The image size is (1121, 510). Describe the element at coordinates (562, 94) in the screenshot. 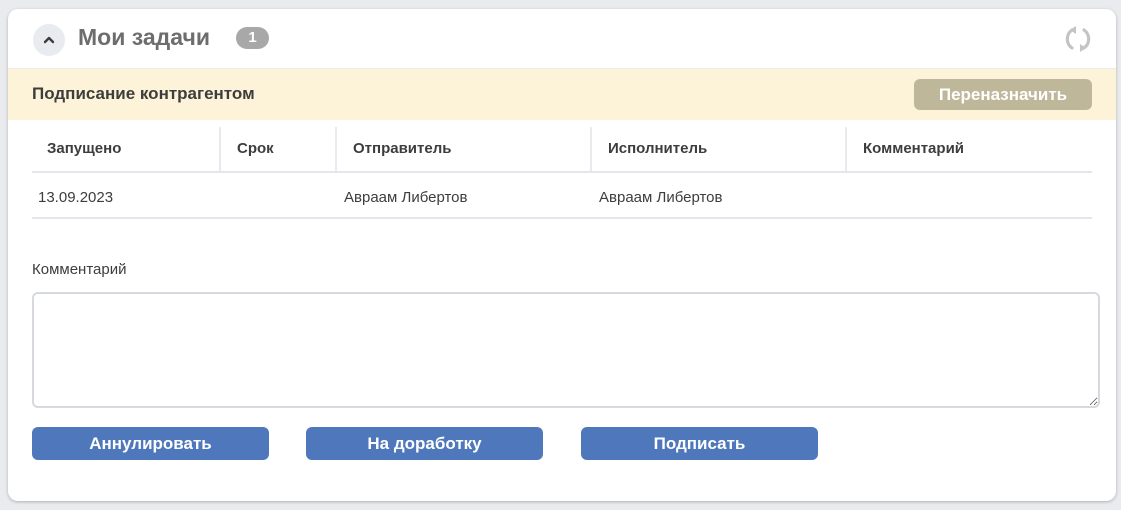

I see `task-bar: Подписание контрагентом Переназначить` at that location.